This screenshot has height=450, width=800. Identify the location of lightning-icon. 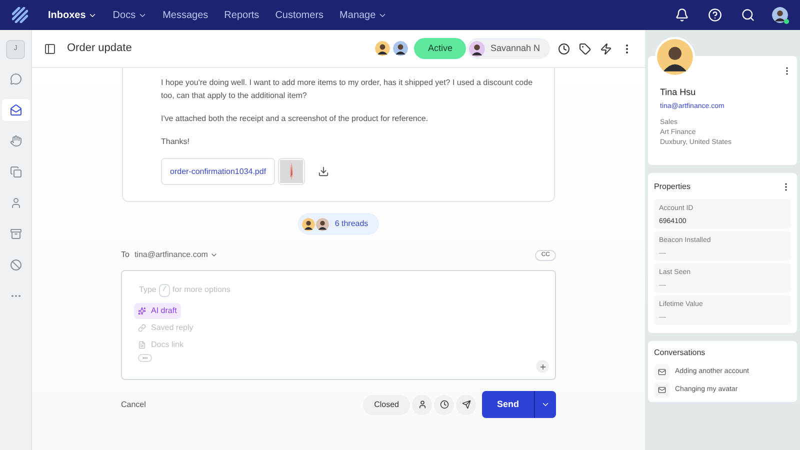
(606, 48).